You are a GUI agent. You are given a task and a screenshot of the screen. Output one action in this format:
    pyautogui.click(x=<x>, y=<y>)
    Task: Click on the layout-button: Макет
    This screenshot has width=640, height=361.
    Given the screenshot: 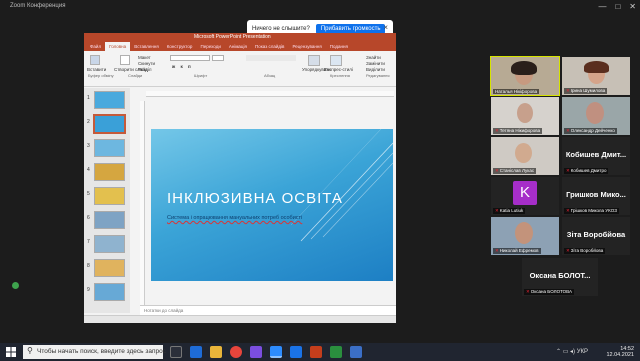 What is the action you would take?
    pyautogui.click(x=144, y=57)
    